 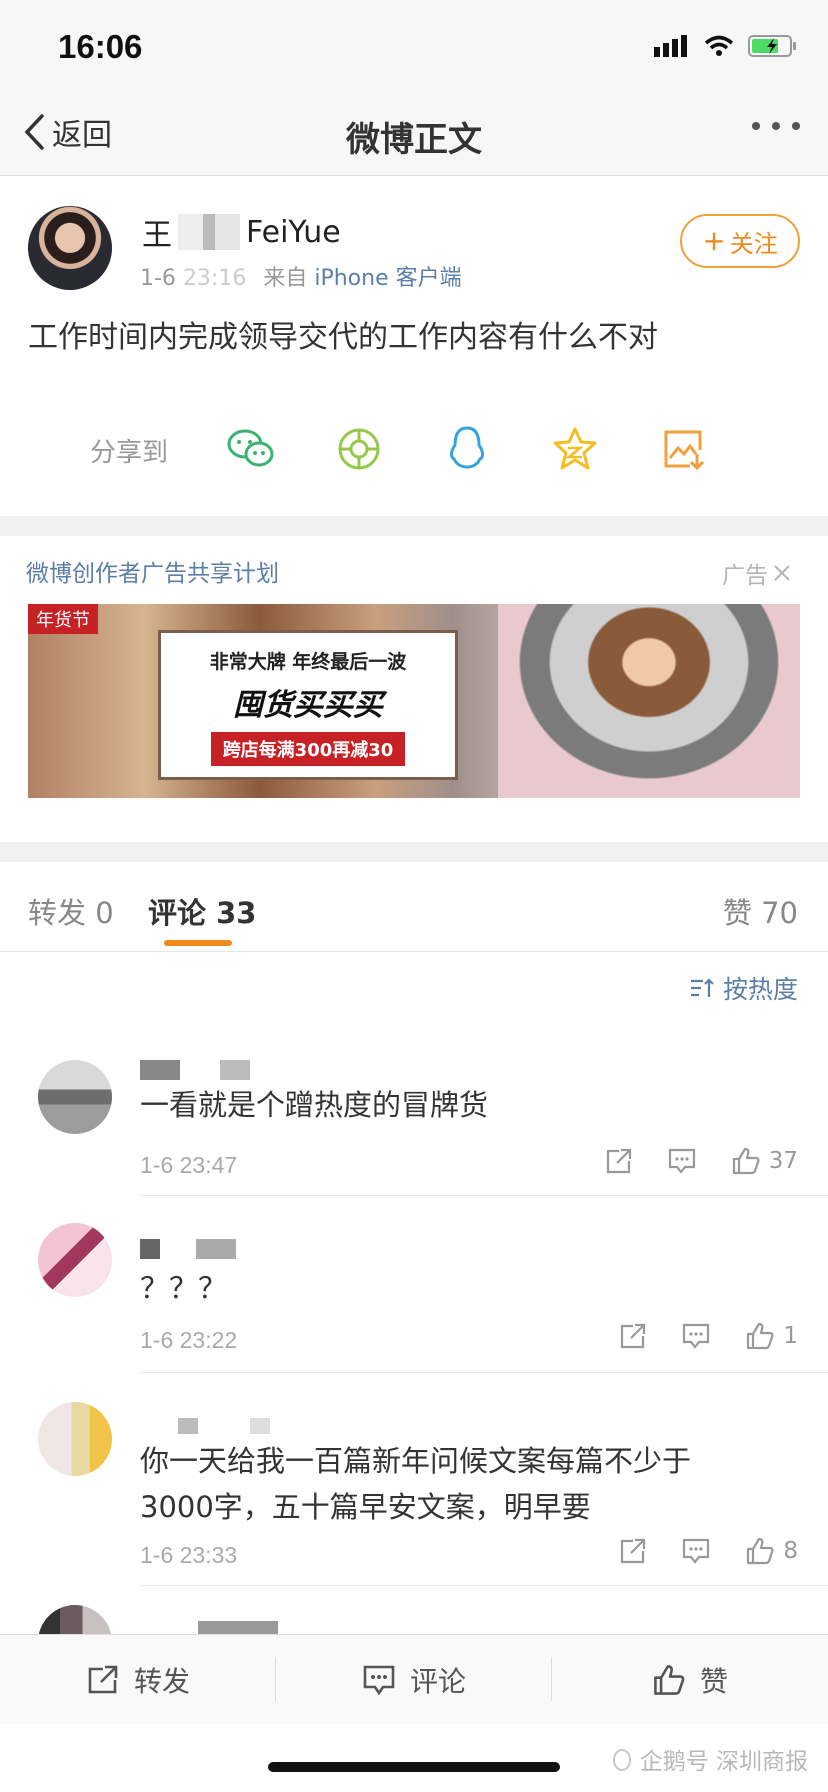 I want to click on sort-button: 按热度, so click(x=743, y=988).